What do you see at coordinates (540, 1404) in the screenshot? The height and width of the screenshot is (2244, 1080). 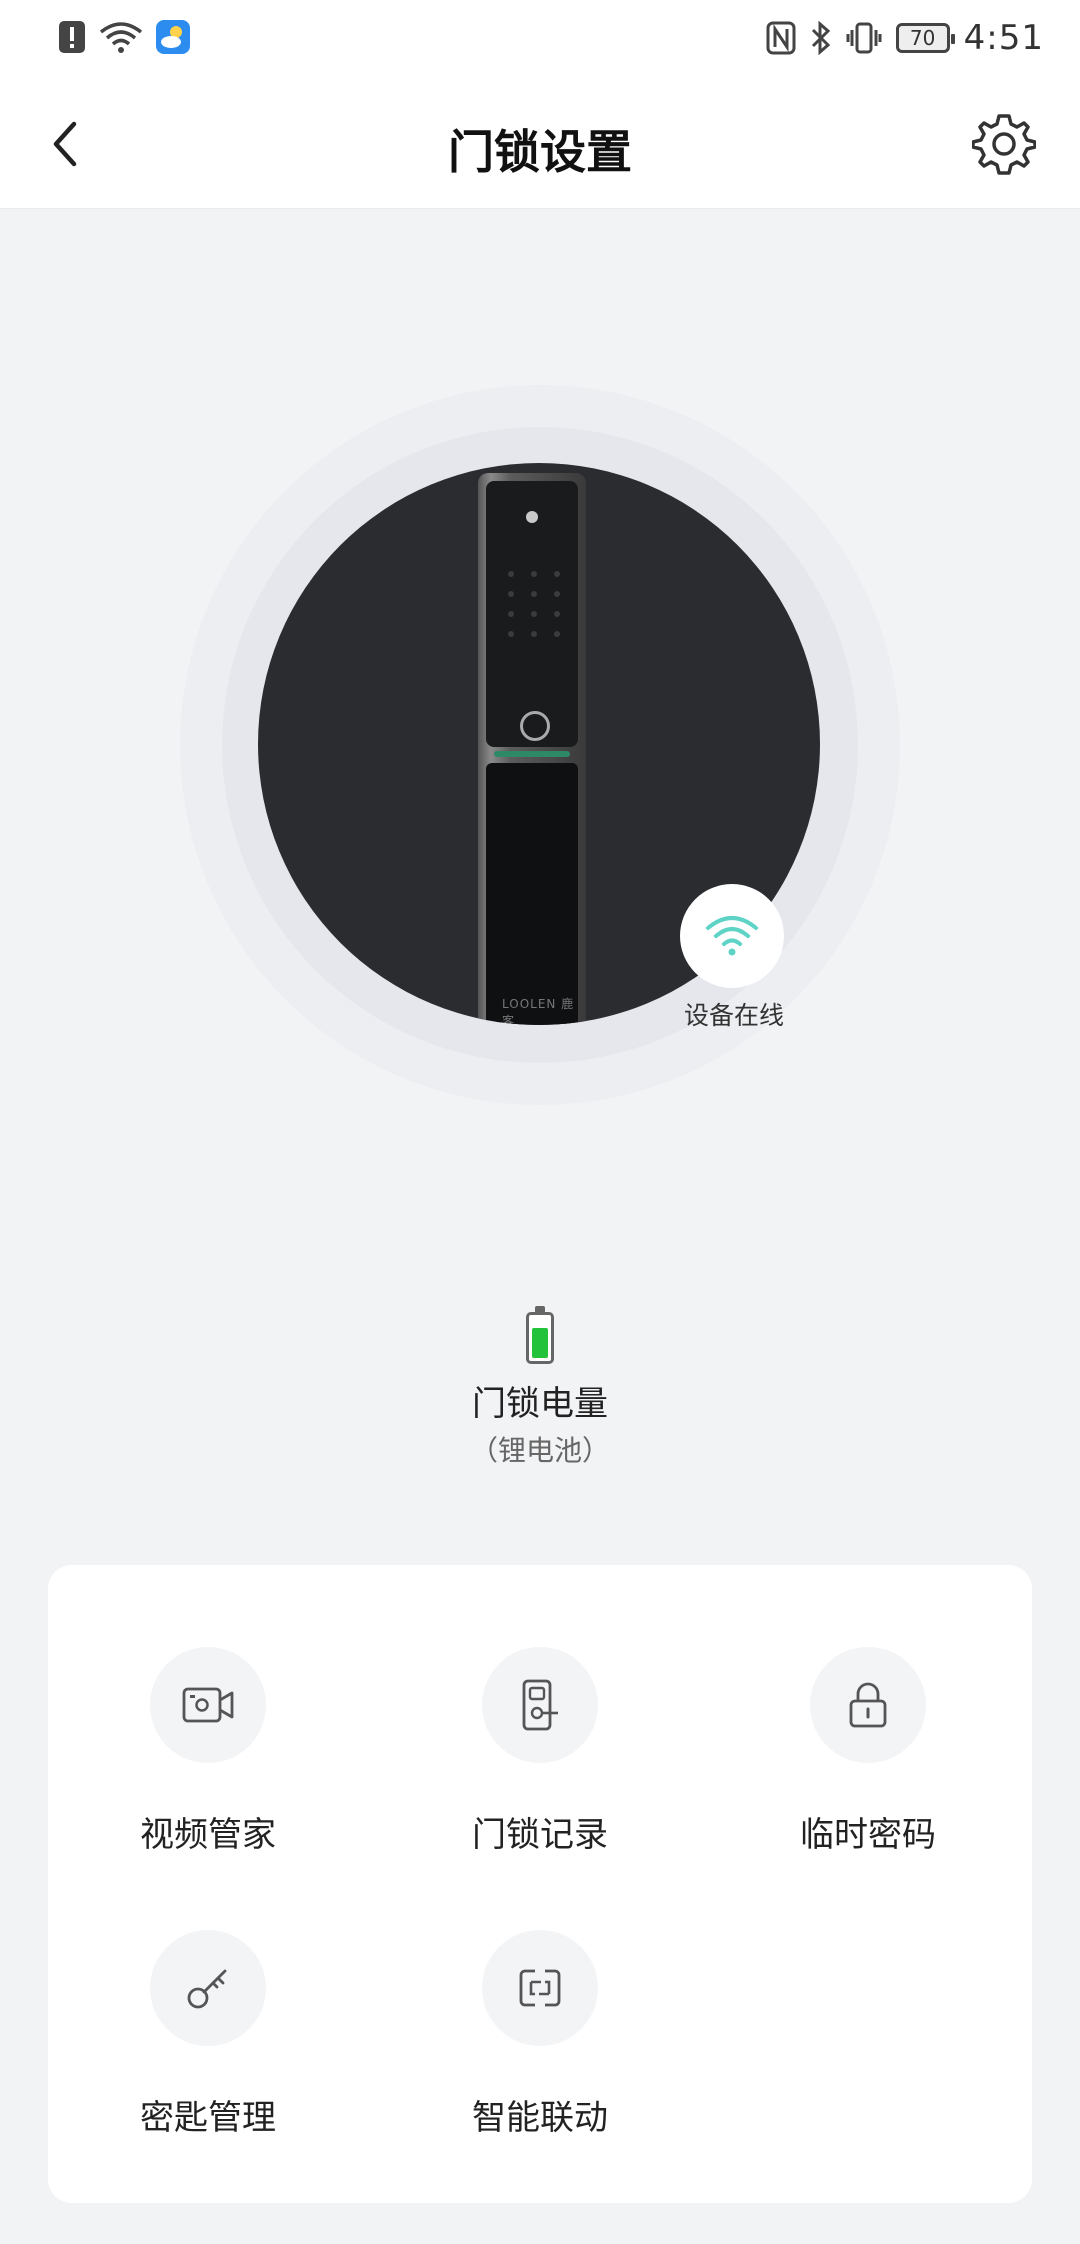 I see `battery-title: 门锁电量` at bounding box center [540, 1404].